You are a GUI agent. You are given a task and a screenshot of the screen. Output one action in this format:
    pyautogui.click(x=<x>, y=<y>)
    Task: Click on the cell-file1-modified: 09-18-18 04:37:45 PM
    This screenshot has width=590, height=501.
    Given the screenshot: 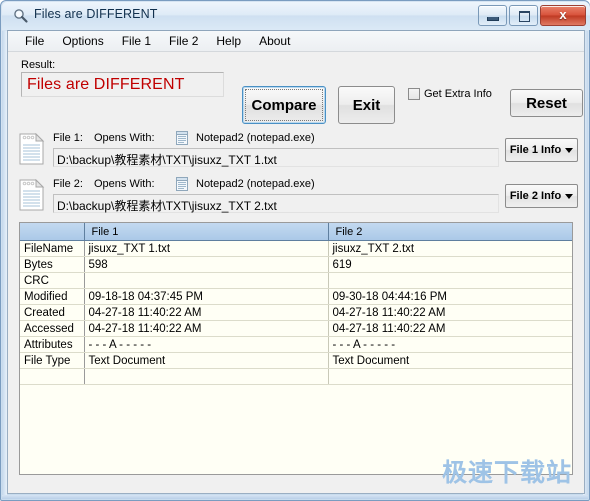 What is the action you would take?
    pyautogui.click(x=206, y=296)
    